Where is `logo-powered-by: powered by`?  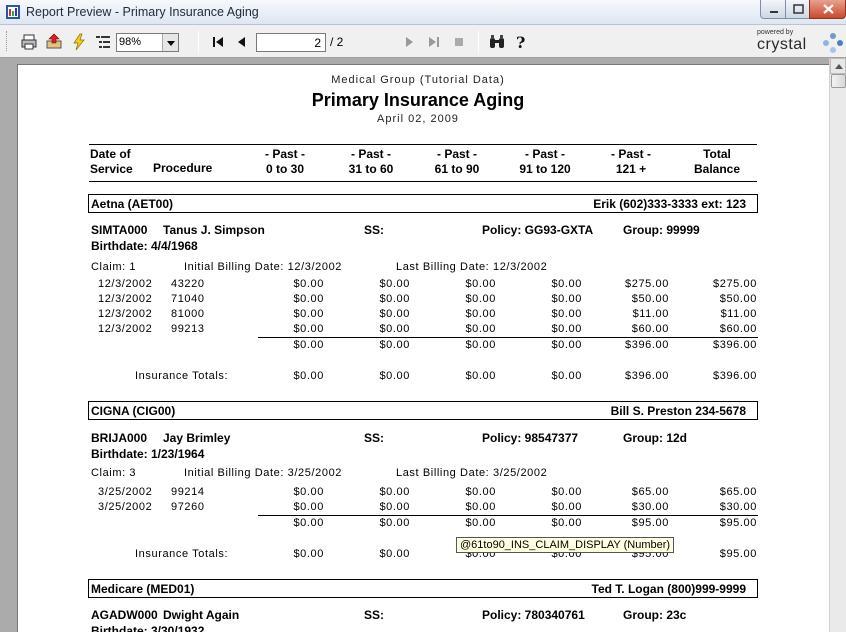
logo-powered-by: powered by is located at coordinates (775, 32).